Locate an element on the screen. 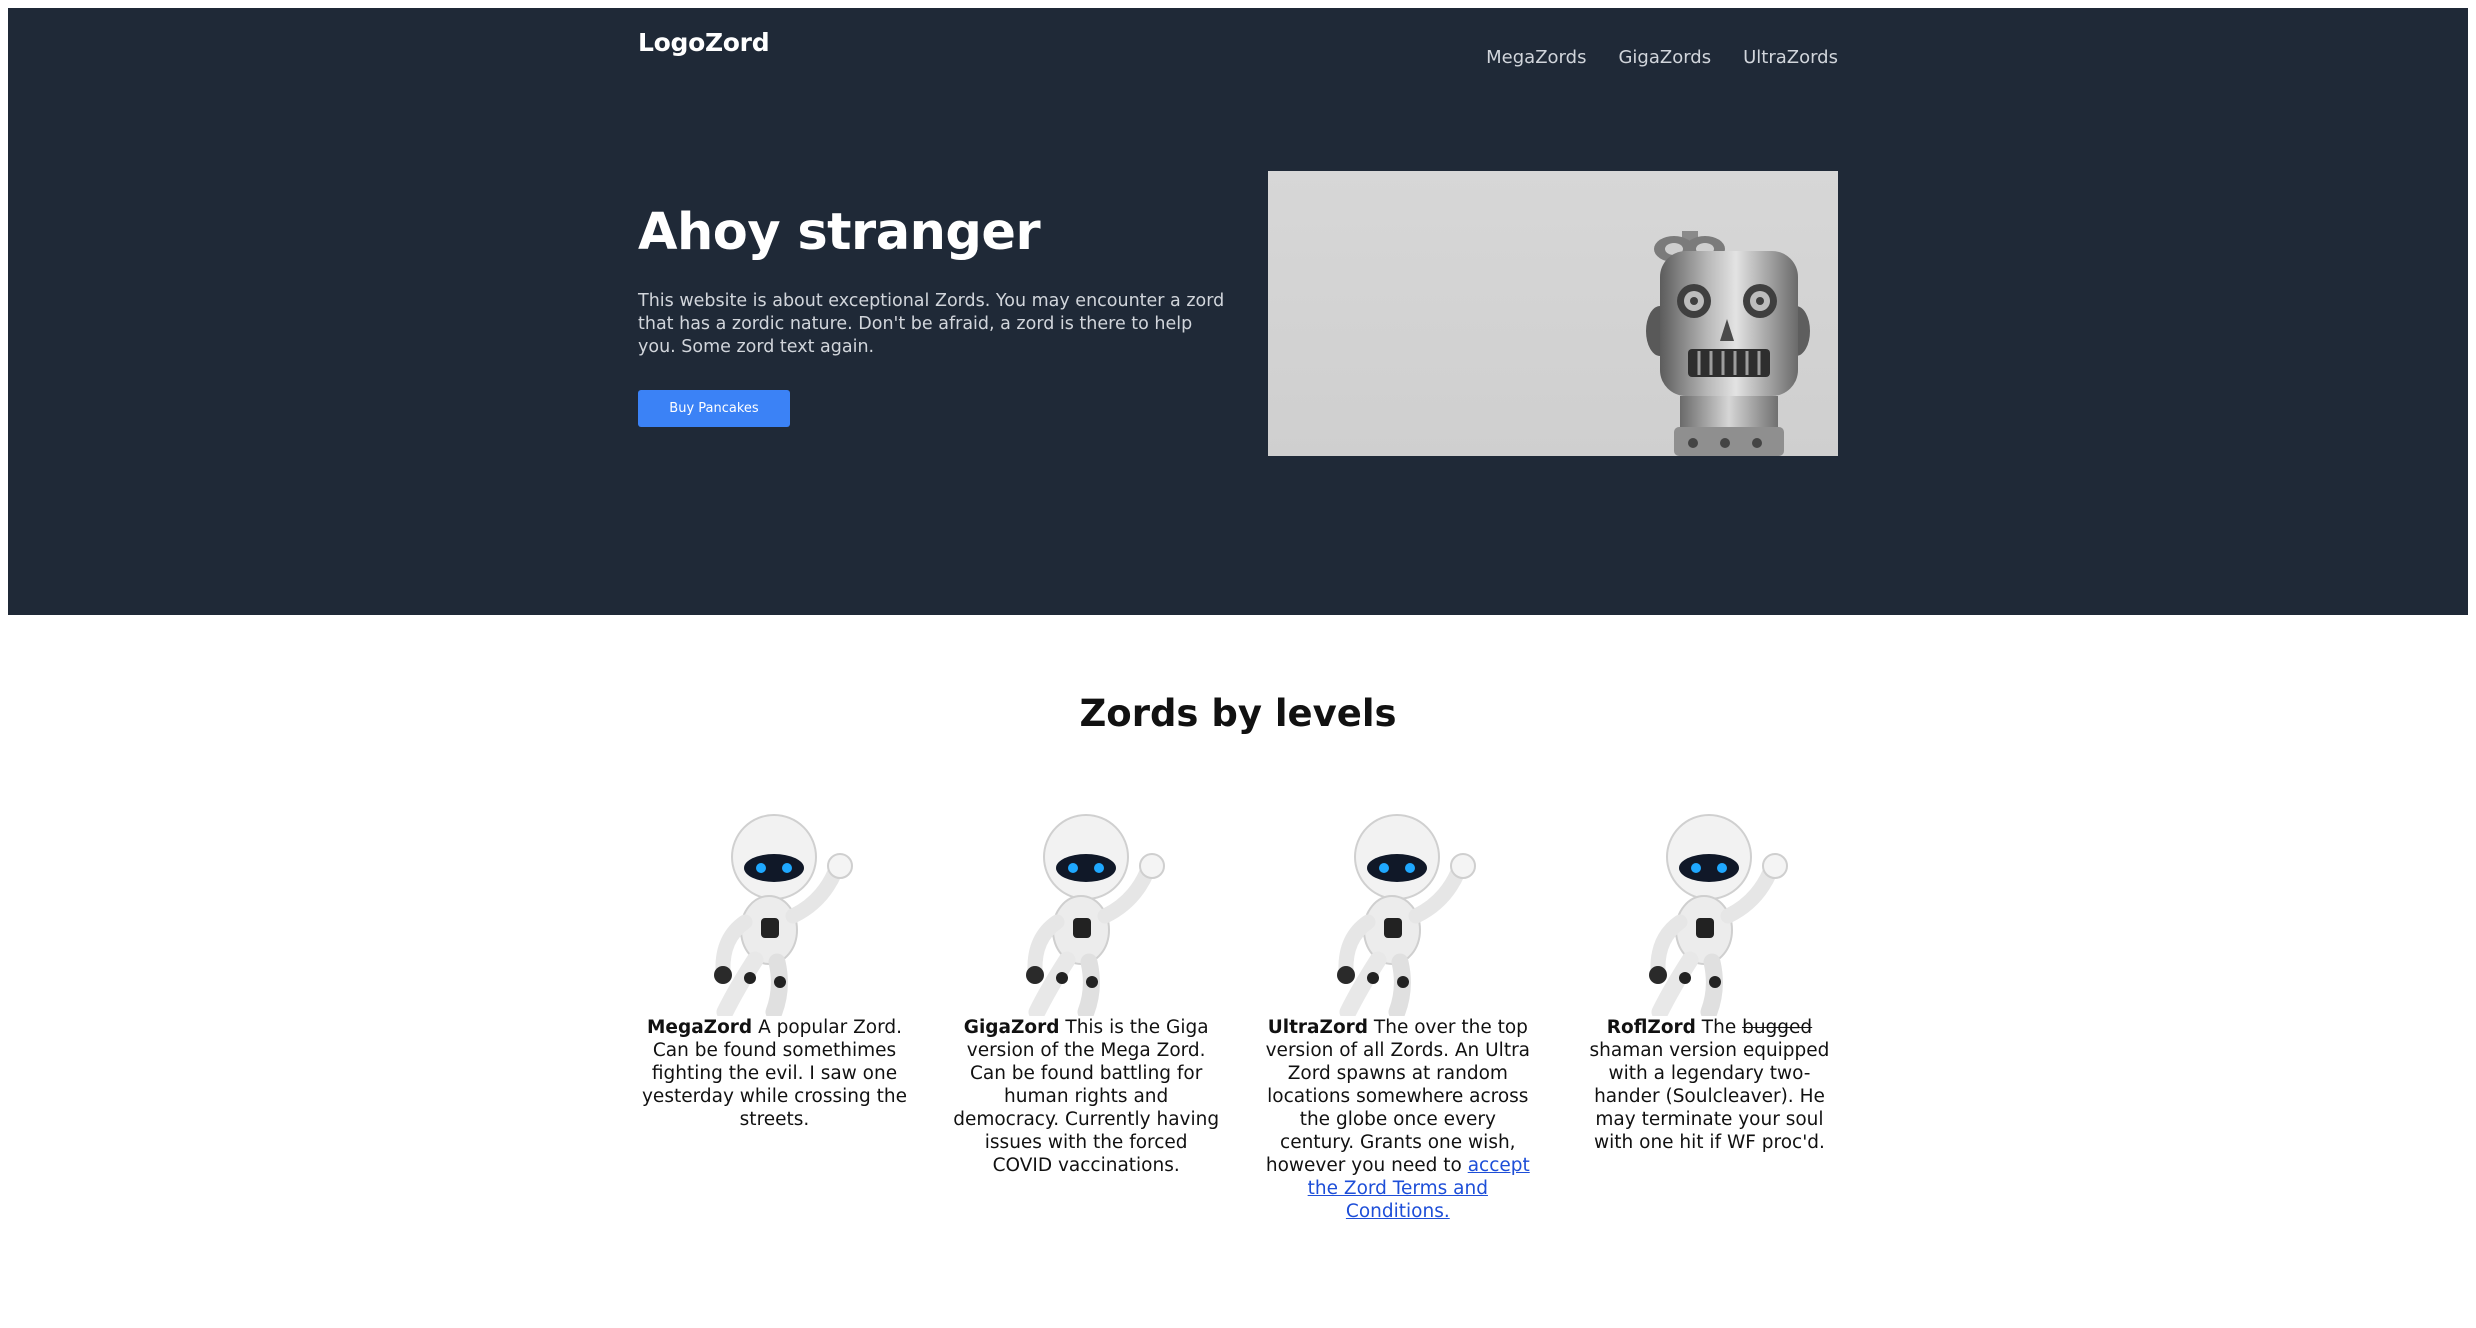 This screenshot has width=2476, height=1328. section-title: Zords by levels is located at coordinates (1238, 713).